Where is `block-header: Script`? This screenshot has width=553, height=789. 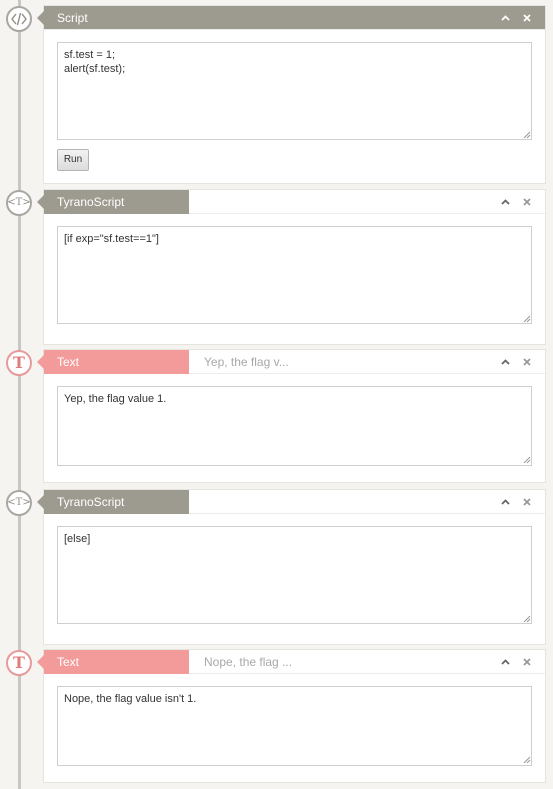
block-header: Script is located at coordinates (291, 18).